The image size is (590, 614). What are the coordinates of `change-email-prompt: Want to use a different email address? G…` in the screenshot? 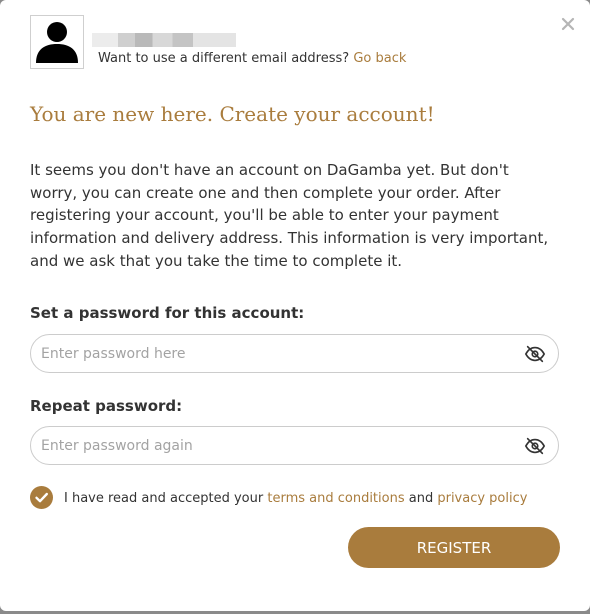 It's located at (252, 58).